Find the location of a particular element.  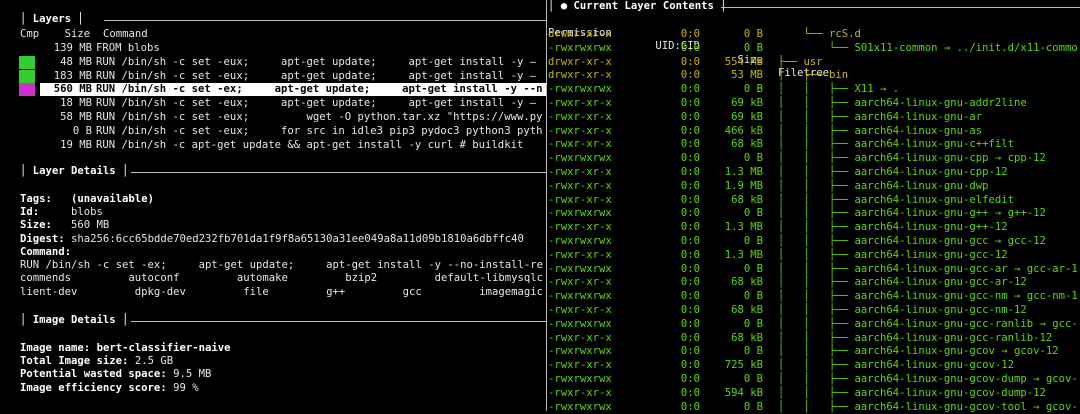

layer-size: 18 MB is located at coordinates (76, 103).